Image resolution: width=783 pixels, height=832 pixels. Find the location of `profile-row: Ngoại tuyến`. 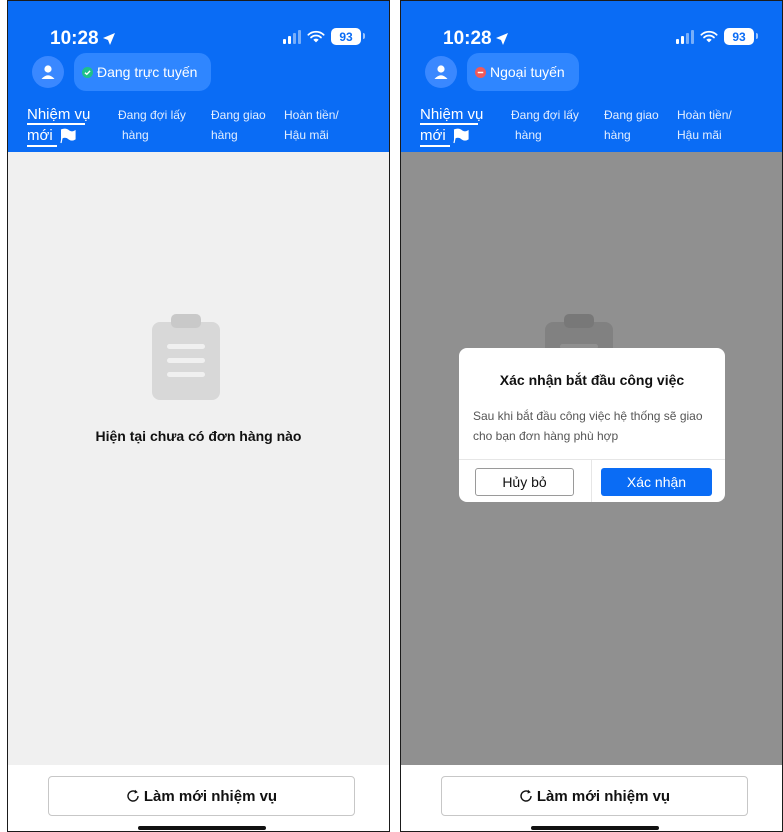

profile-row: Ngoại tuyến is located at coordinates (502, 72).